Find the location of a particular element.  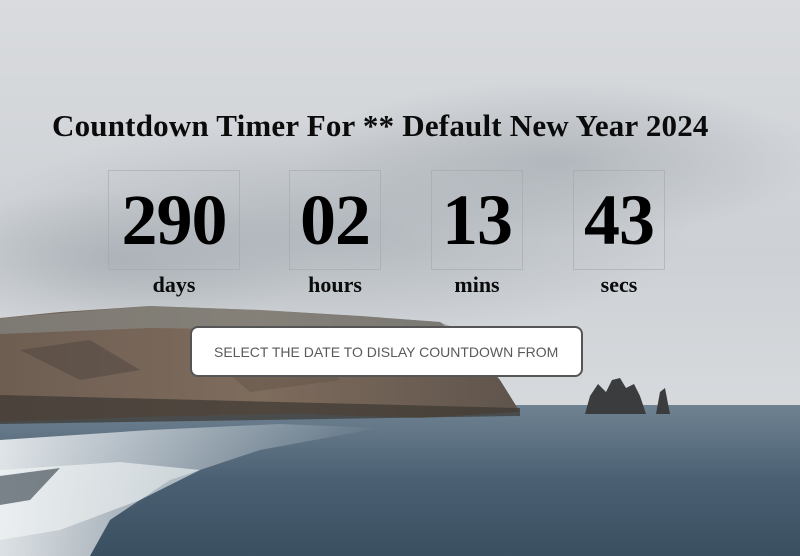

secs-label: secs is located at coordinates (619, 284).